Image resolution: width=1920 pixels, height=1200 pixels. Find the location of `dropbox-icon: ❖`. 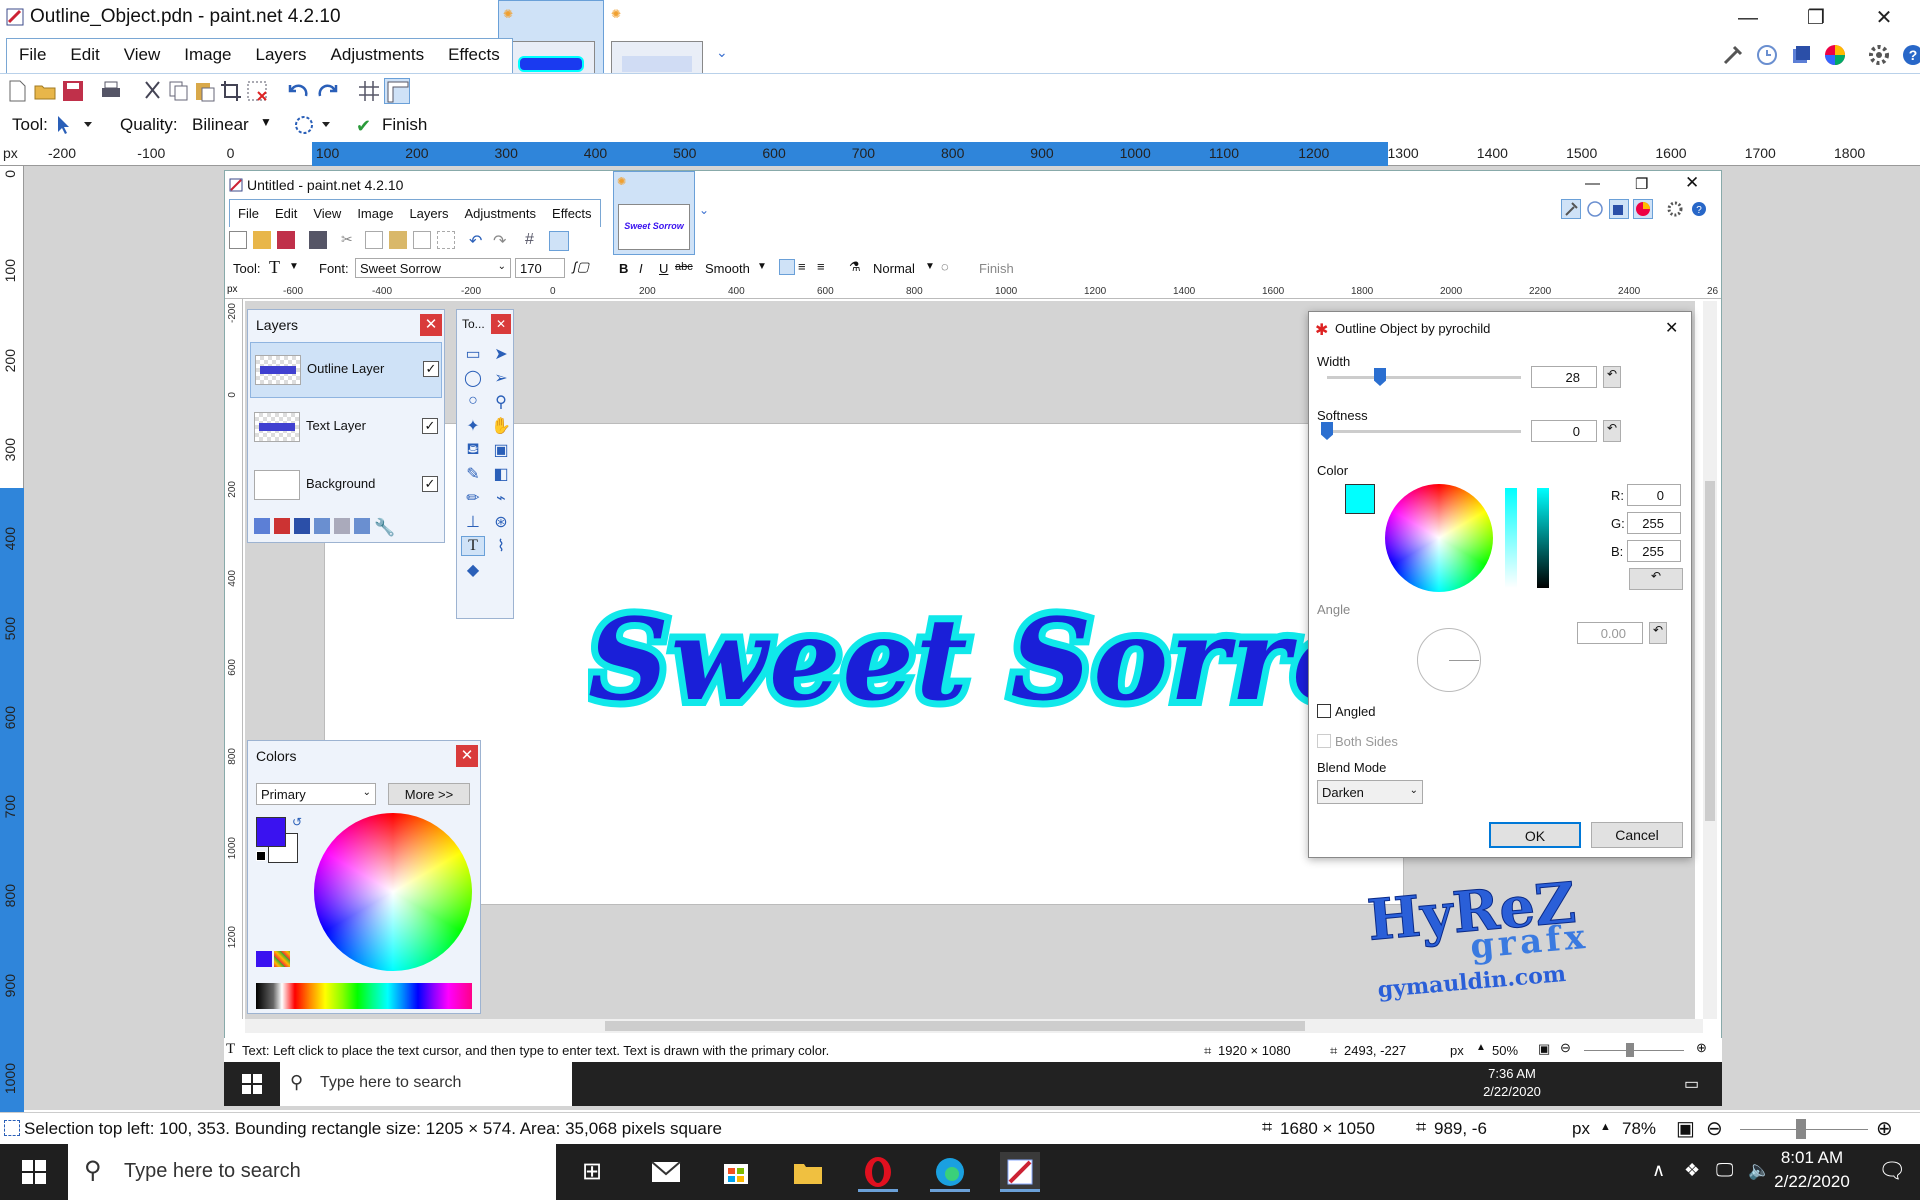

dropbox-icon: ❖ is located at coordinates (1692, 1170).